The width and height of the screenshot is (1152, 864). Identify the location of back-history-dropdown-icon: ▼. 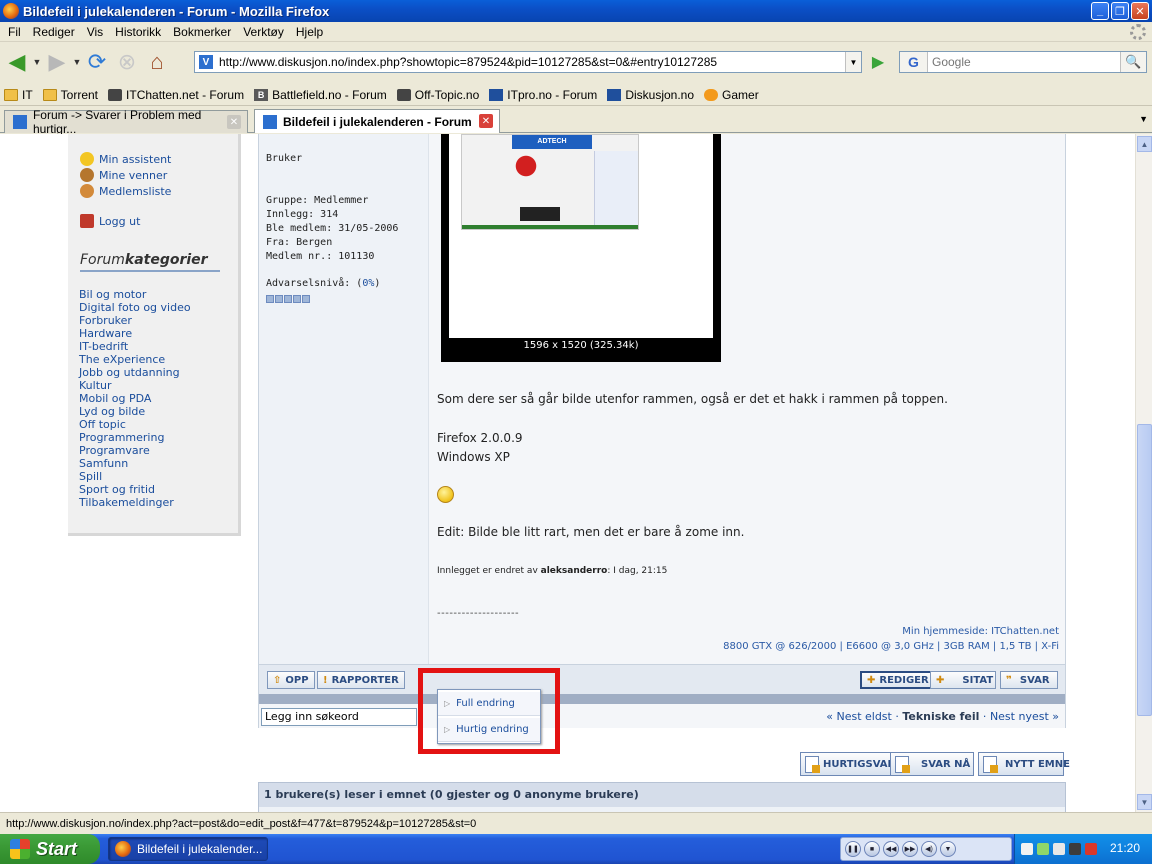
(37, 62).